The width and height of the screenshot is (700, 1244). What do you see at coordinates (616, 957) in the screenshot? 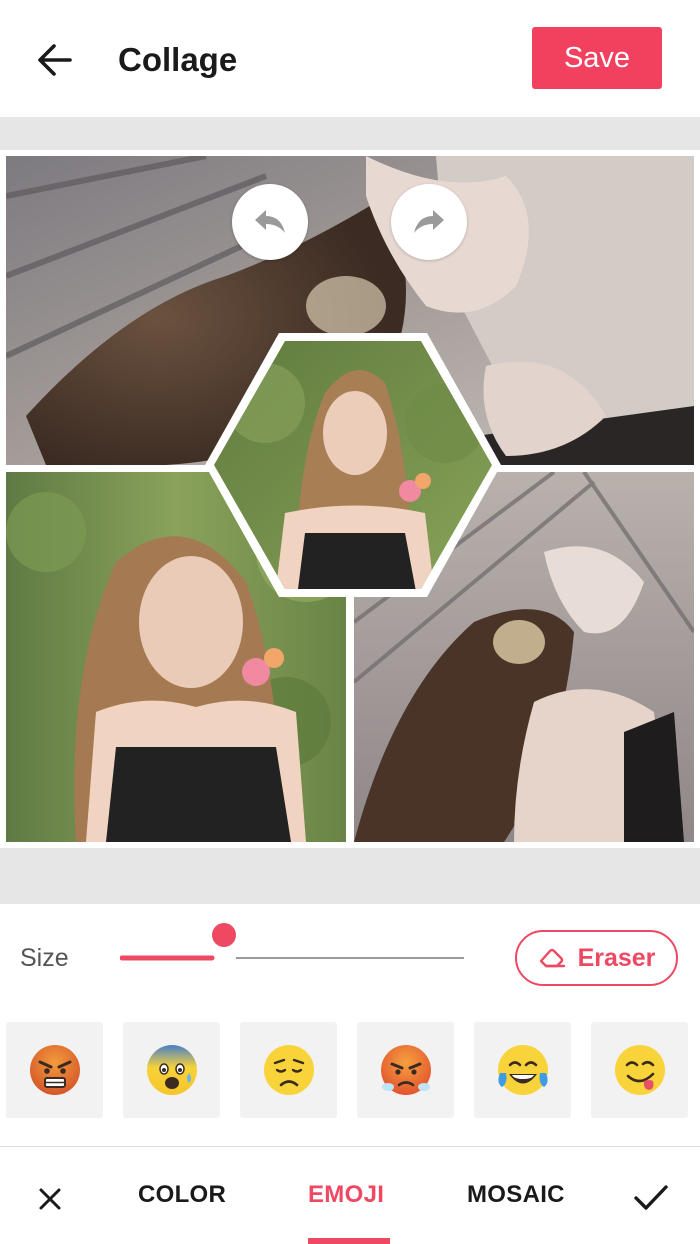
I see `eraser-label: Eraser` at bounding box center [616, 957].